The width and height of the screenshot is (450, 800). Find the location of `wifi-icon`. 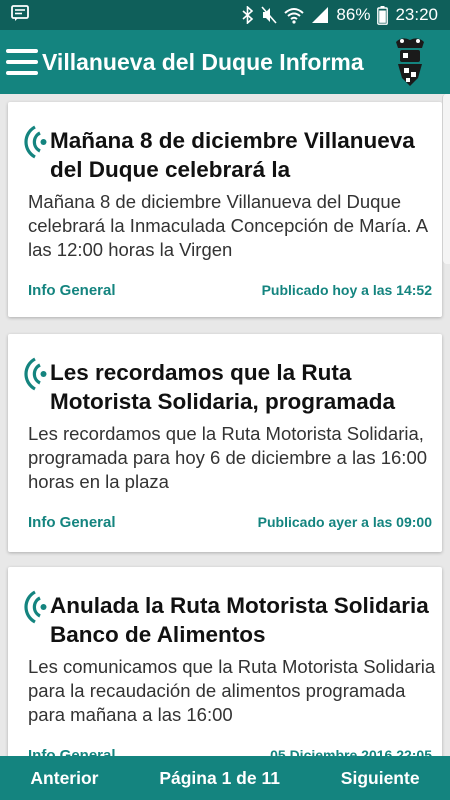

wifi-icon is located at coordinates (294, 15).